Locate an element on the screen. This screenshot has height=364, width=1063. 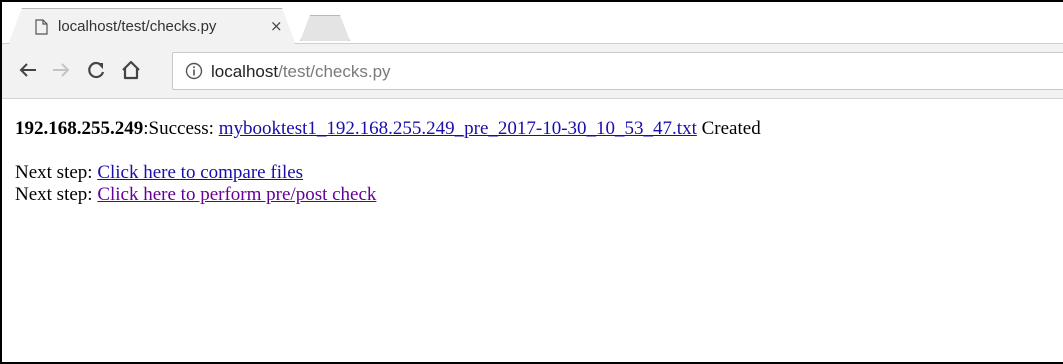
reload-icon is located at coordinates (96, 70).